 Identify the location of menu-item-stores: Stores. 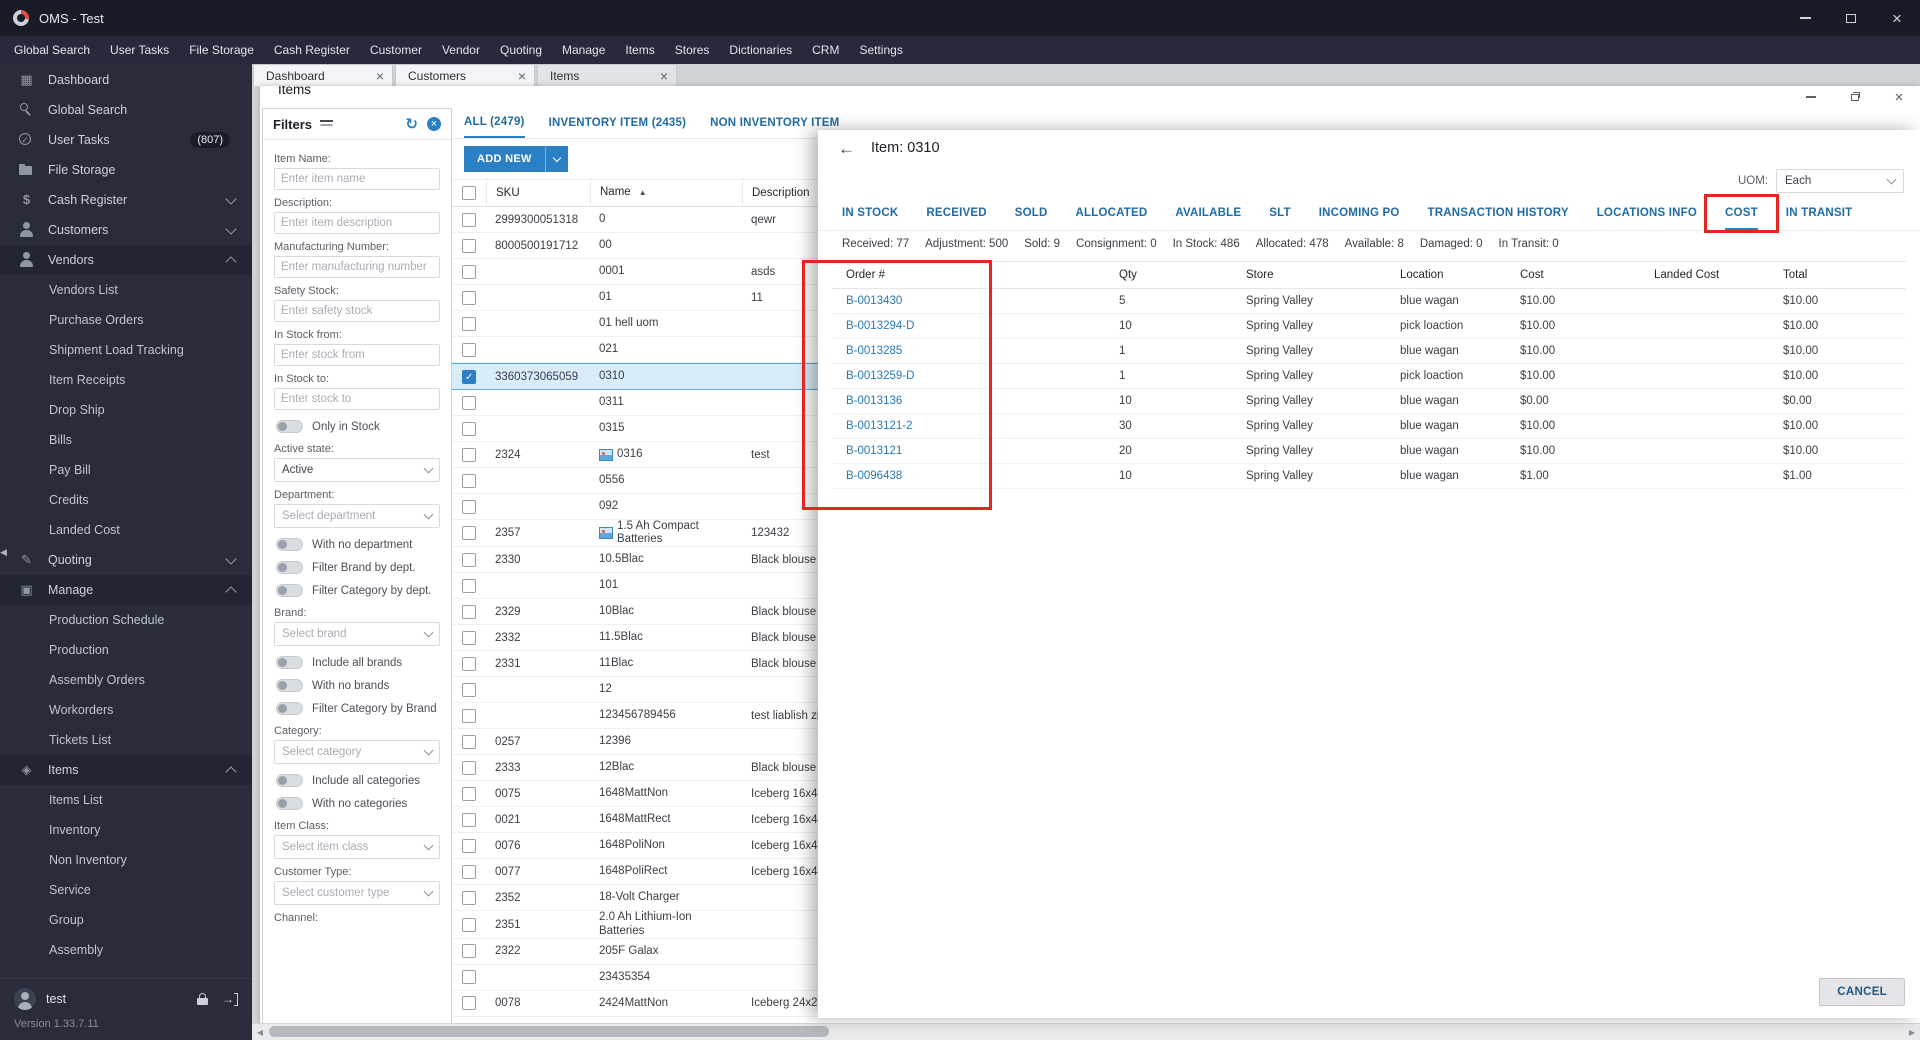
(692, 50).